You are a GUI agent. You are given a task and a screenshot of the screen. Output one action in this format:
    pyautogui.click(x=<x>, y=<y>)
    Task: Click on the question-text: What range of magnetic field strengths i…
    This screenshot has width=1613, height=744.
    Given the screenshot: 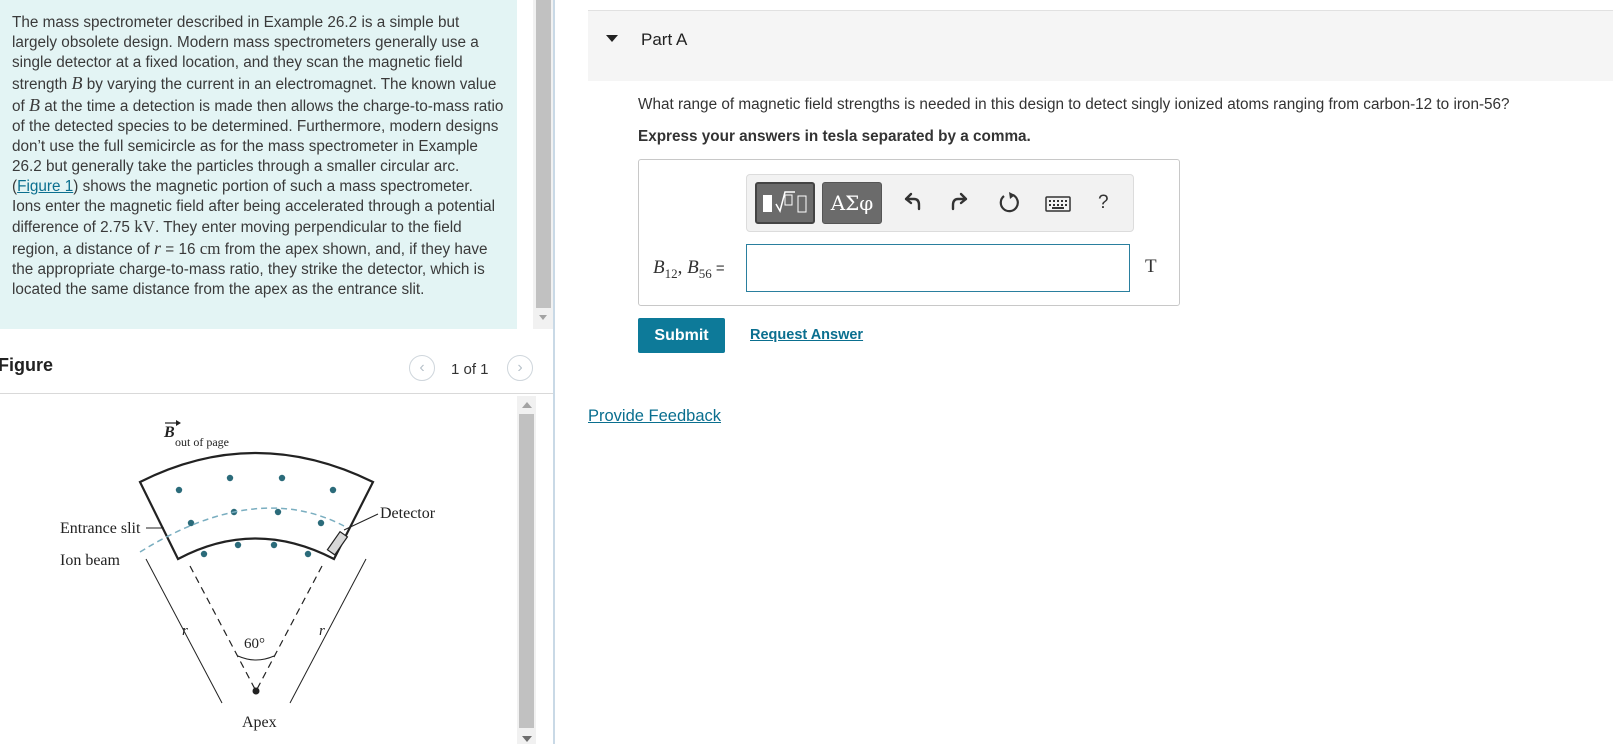 What is the action you would take?
    pyautogui.click(x=1074, y=104)
    